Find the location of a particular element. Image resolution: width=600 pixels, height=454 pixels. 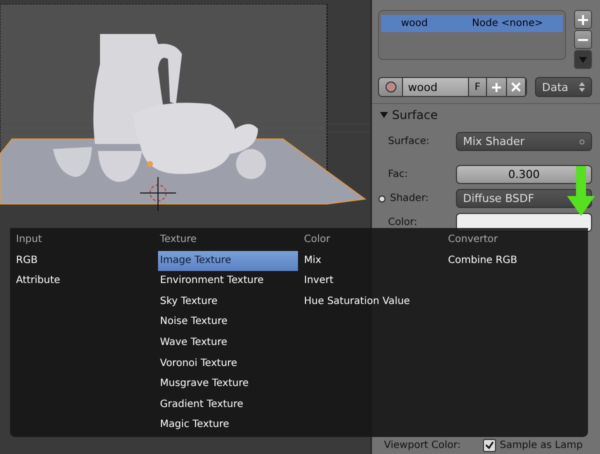

material-list-item: wood Node <none> is located at coordinates (472, 23).